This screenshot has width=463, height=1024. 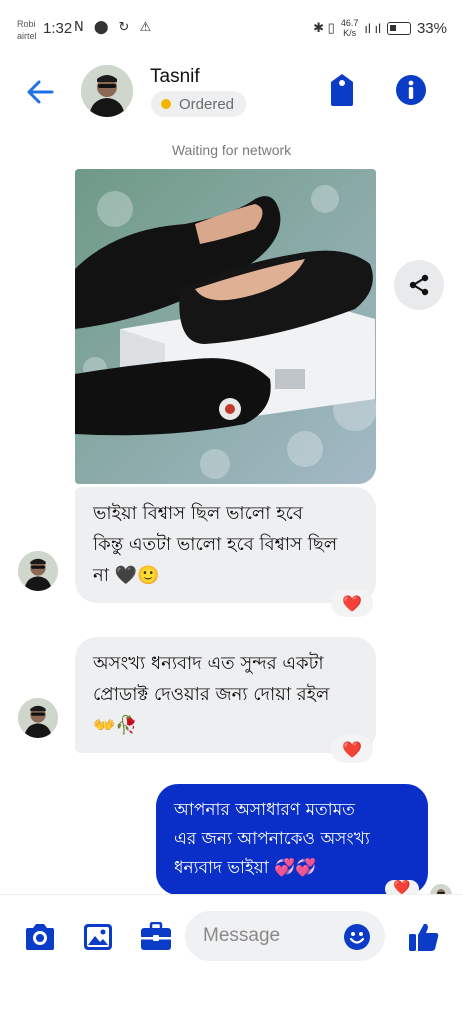 What do you see at coordinates (372, 28) in the screenshot?
I see `signal-icon: ıl ıl` at bounding box center [372, 28].